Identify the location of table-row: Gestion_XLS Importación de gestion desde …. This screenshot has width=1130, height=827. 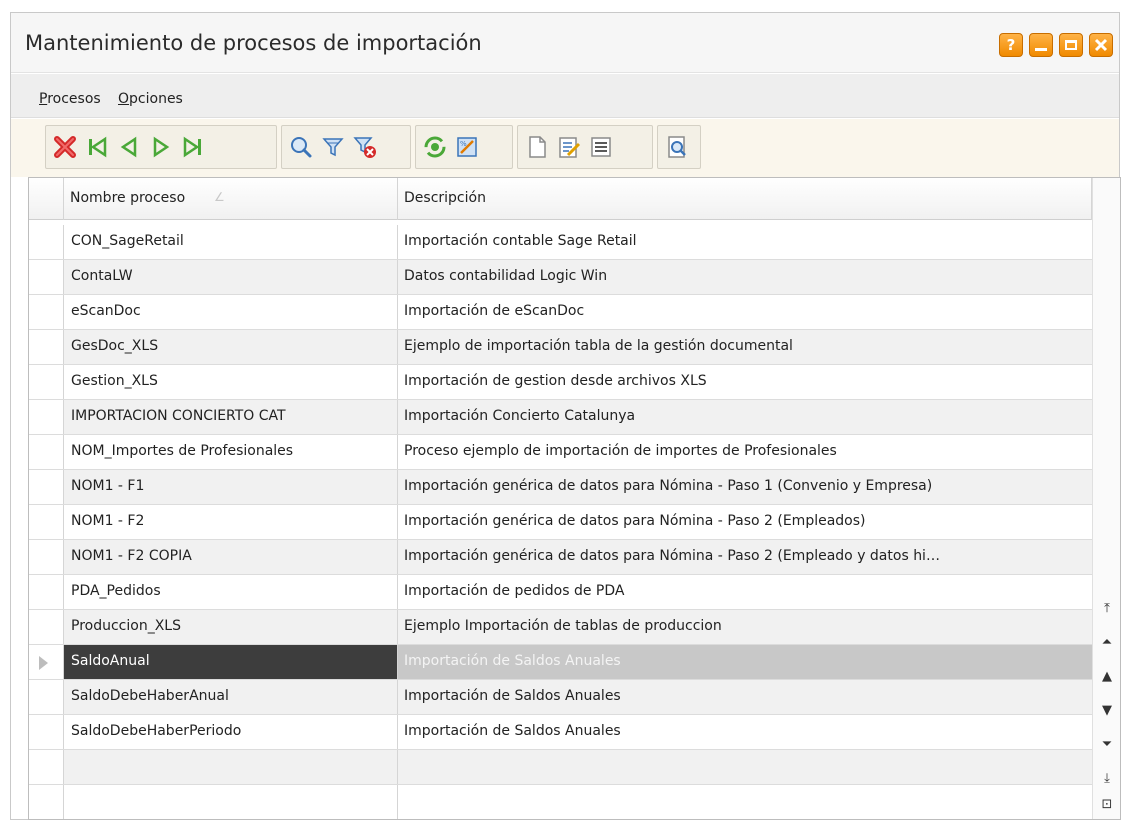
(560, 382).